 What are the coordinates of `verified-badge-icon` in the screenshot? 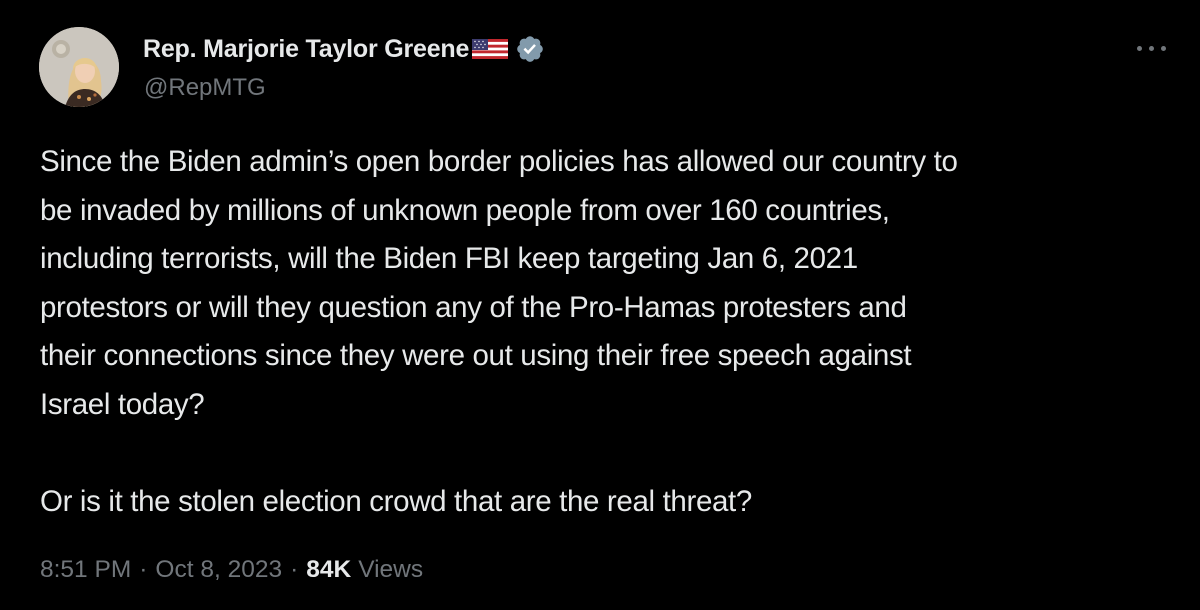 It's located at (530, 49).